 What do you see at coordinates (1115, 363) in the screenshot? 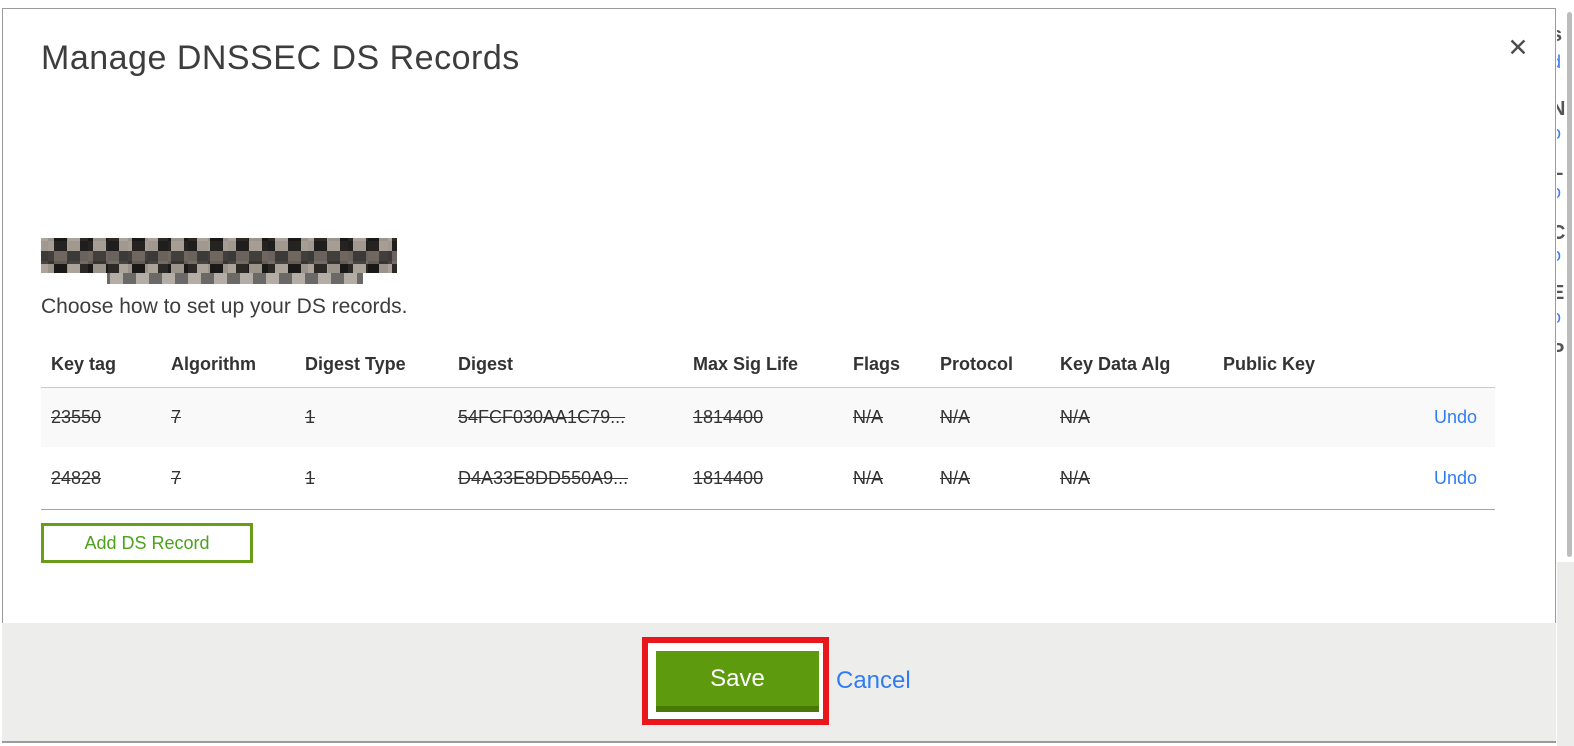
I see `col-header-key-data-alg: Key Data Alg` at bounding box center [1115, 363].